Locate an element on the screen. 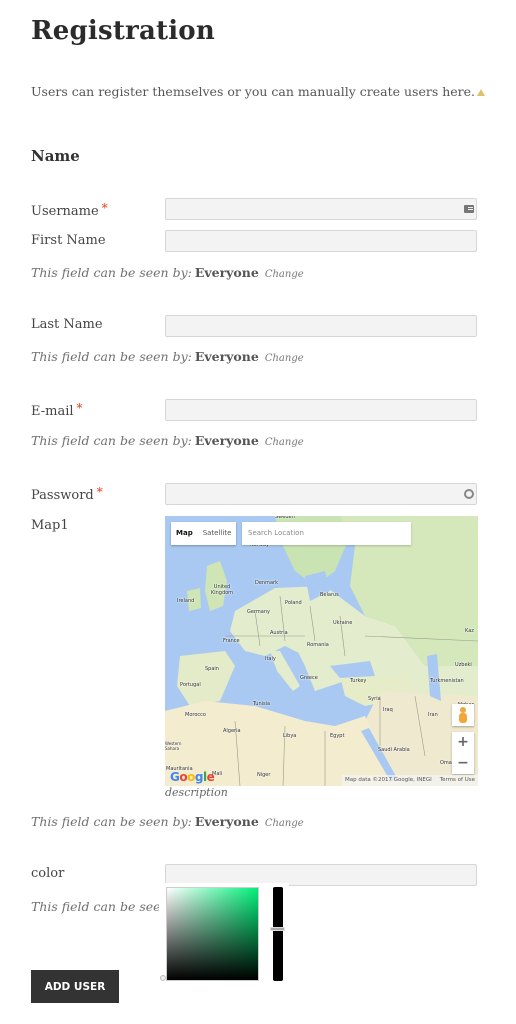 The image size is (516, 1024). map-attribution: Map data ©2017 Google, INEGI is located at coordinates (388, 780).